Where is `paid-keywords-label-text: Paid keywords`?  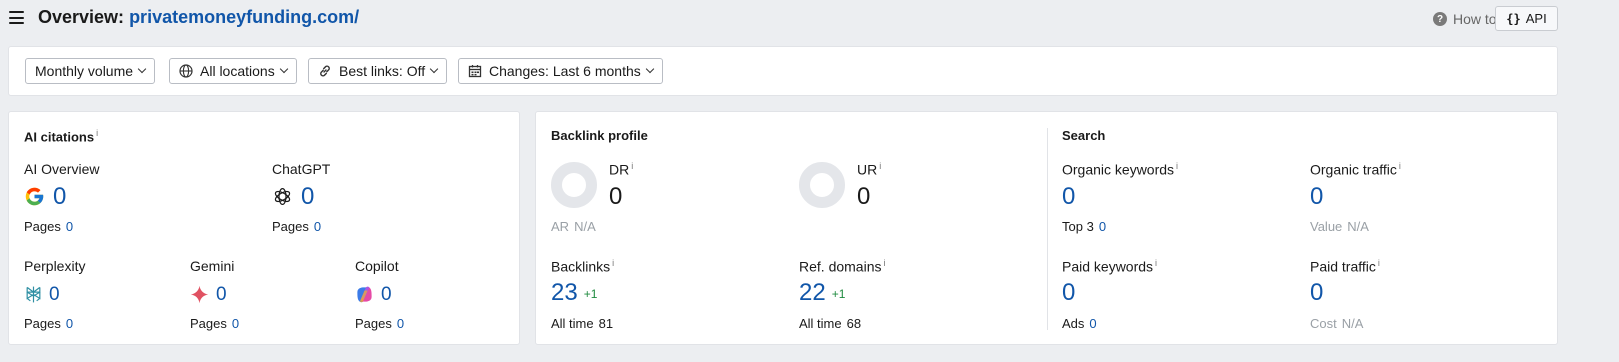
paid-keywords-label-text: Paid keywords is located at coordinates (1108, 266).